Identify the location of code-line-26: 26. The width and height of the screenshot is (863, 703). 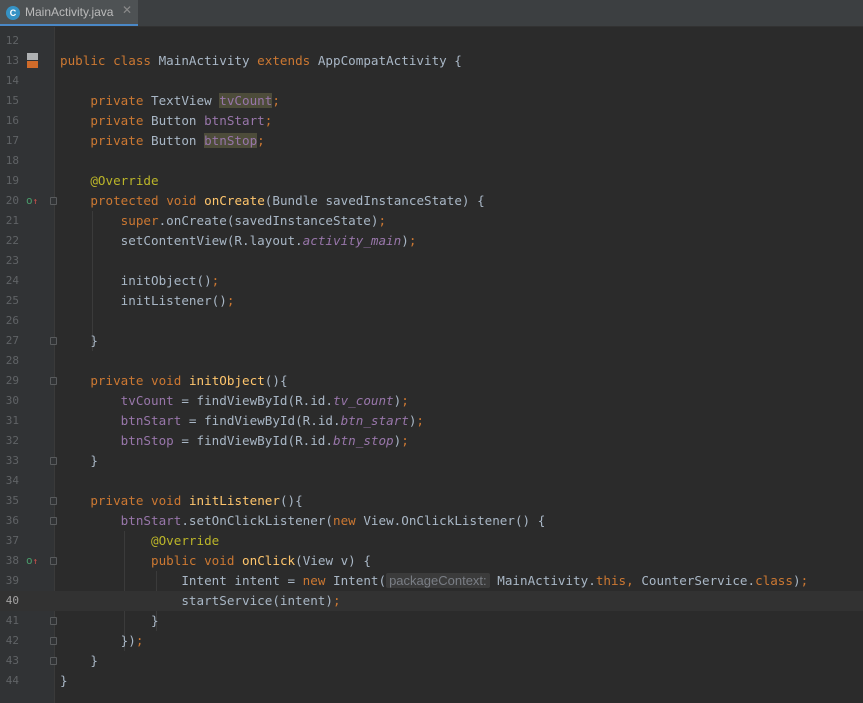
(431, 321).